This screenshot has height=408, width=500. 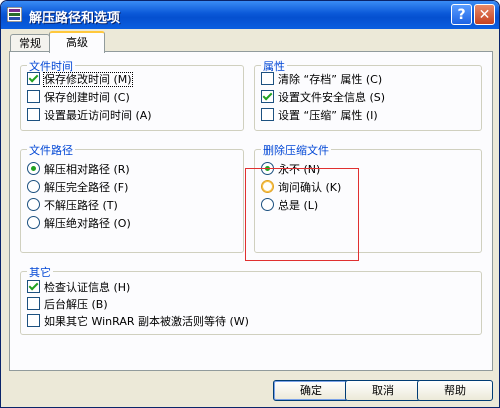 I want to click on checkbox-label: 设置 “压缩” 属性 (I), so click(x=328, y=115).